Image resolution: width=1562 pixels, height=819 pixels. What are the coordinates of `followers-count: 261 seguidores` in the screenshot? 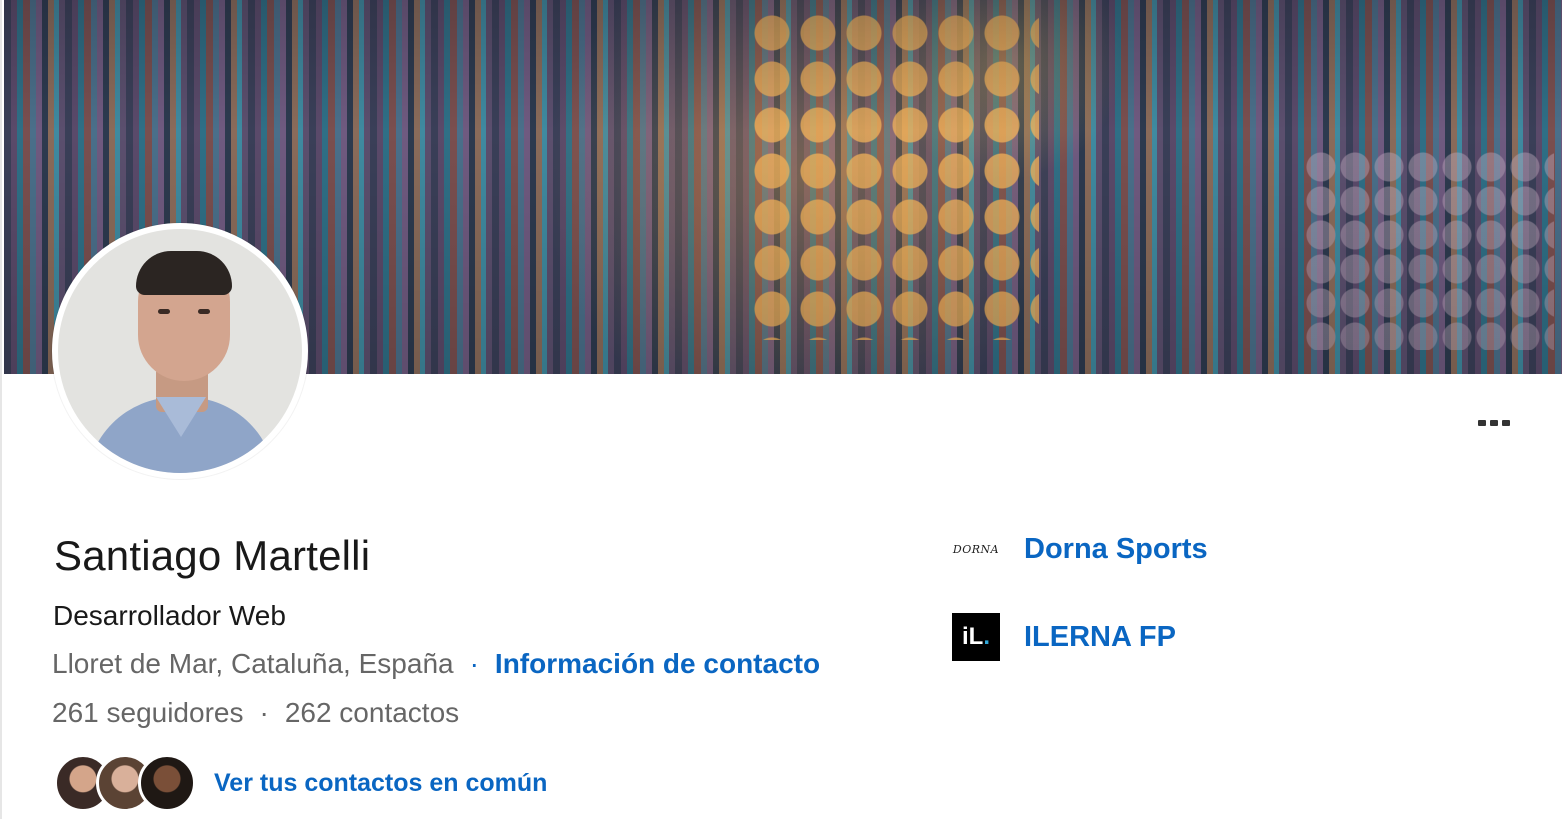 It's located at (147, 713).